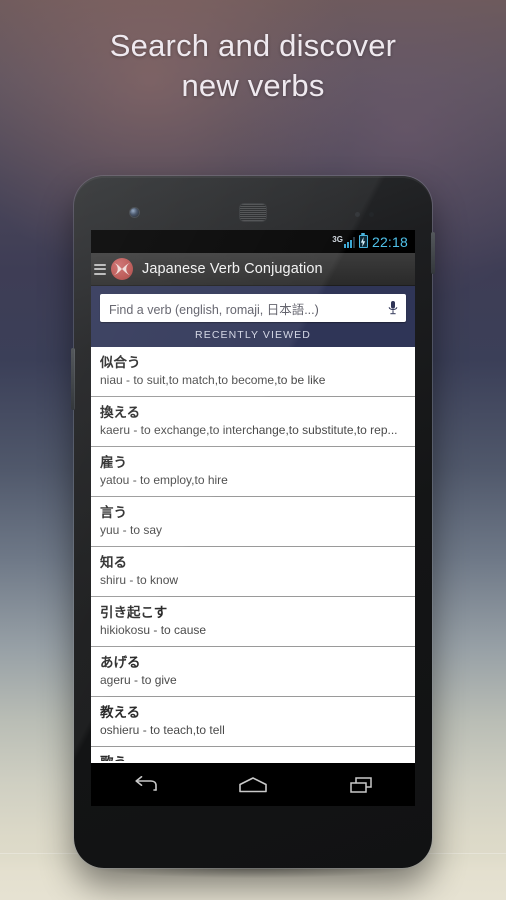 The height and width of the screenshot is (900, 506). What do you see at coordinates (214, 309) in the screenshot?
I see `search-placeholder: Find a verb (english, romaji, 日本語...)` at bounding box center [214, 309].